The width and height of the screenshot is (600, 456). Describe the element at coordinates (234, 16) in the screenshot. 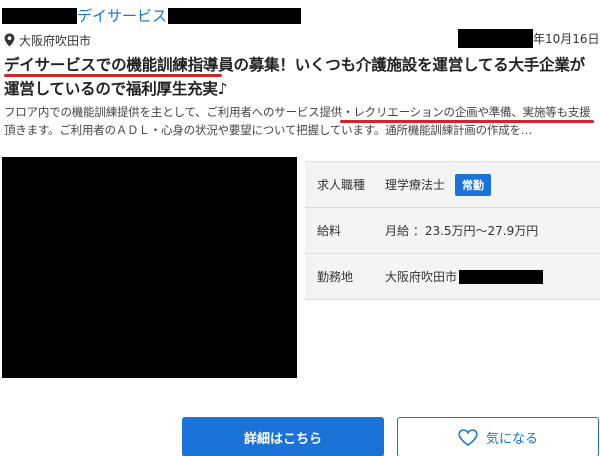

I see `redacted-suffix` at that location.